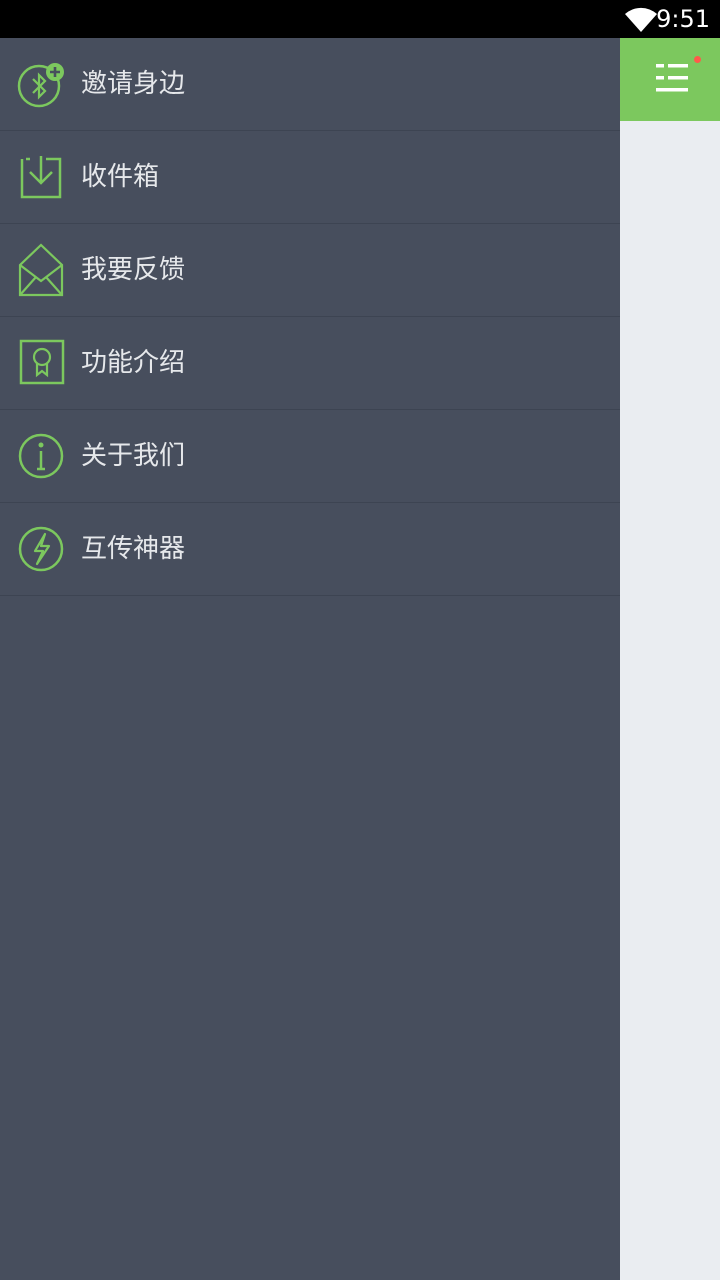 The width and height of the screenshot is (720, 1280). Describe the element at coordinates (310, 456) in the screenshot. I see `menu-item-about-us: 关于我们` at that location.